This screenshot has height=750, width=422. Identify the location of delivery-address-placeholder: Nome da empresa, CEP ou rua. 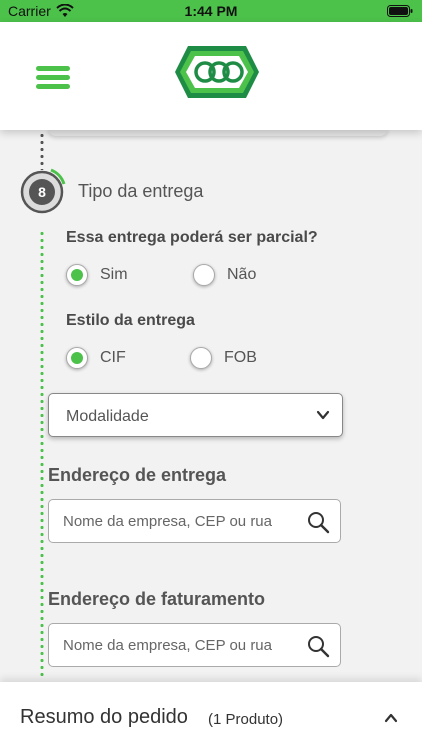
(167, 521).